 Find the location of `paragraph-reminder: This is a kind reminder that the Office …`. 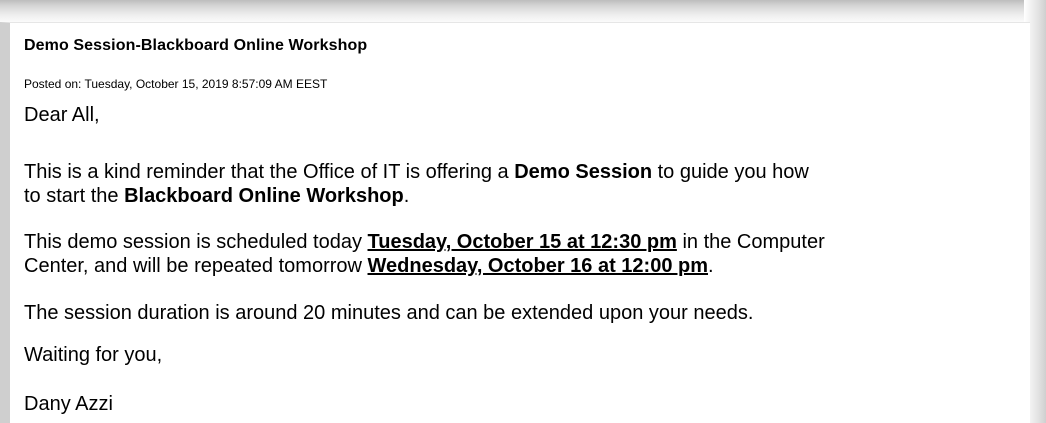

paragraph-reminder: This is a kind reminder that the Office … is located at coordinates (416, 184).